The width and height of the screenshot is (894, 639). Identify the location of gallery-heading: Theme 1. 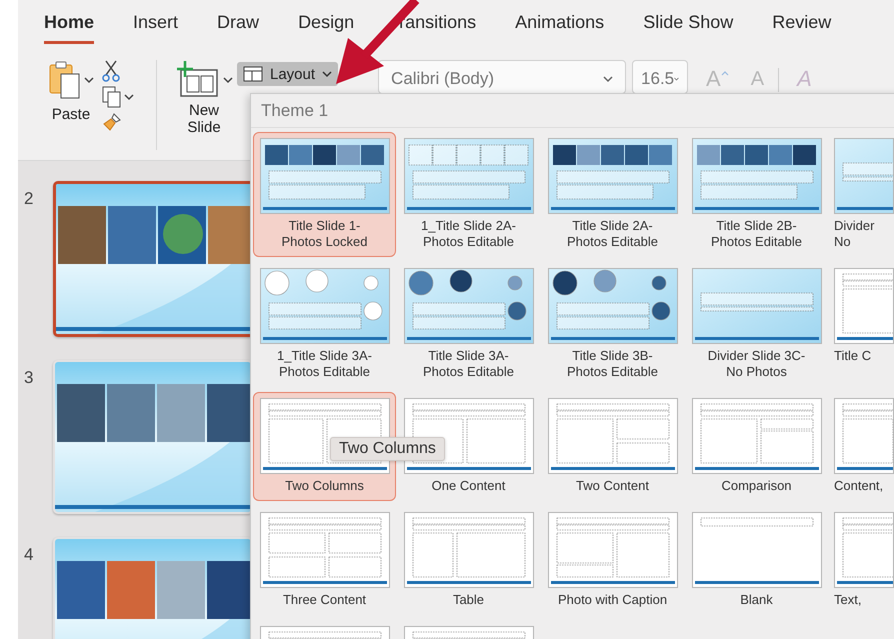
(294, 110).